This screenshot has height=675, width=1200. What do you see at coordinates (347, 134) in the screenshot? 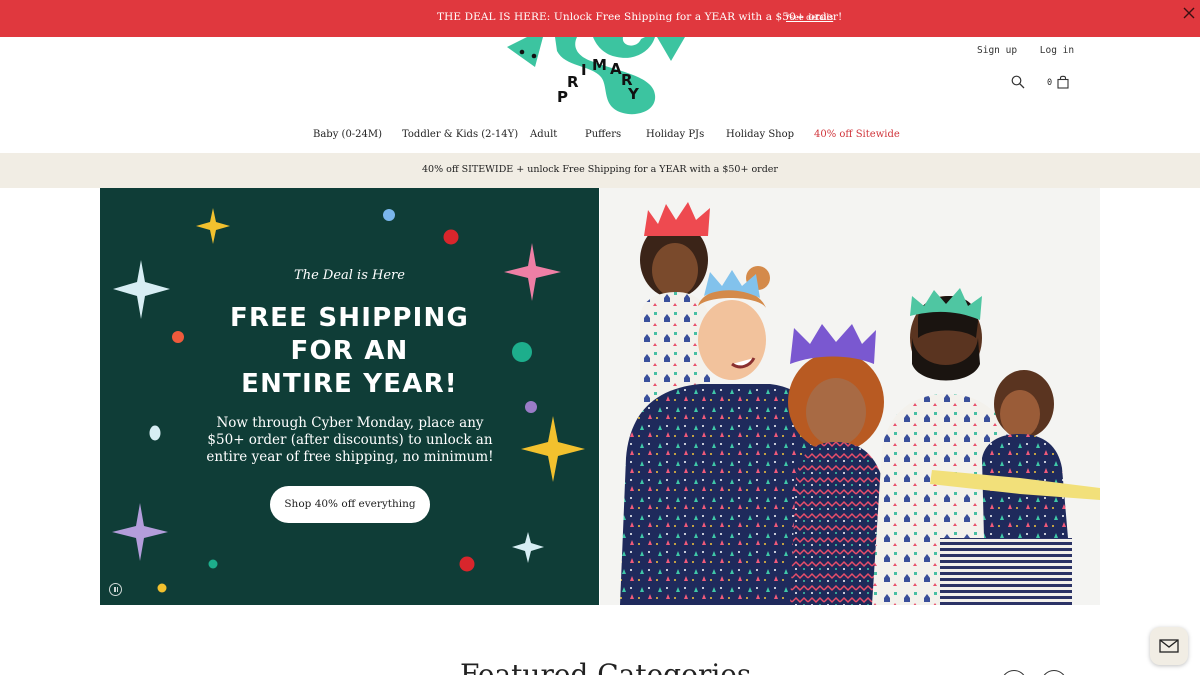
I see `nav-baby: Baby (0-24M)` at bounding box center [347, 134].